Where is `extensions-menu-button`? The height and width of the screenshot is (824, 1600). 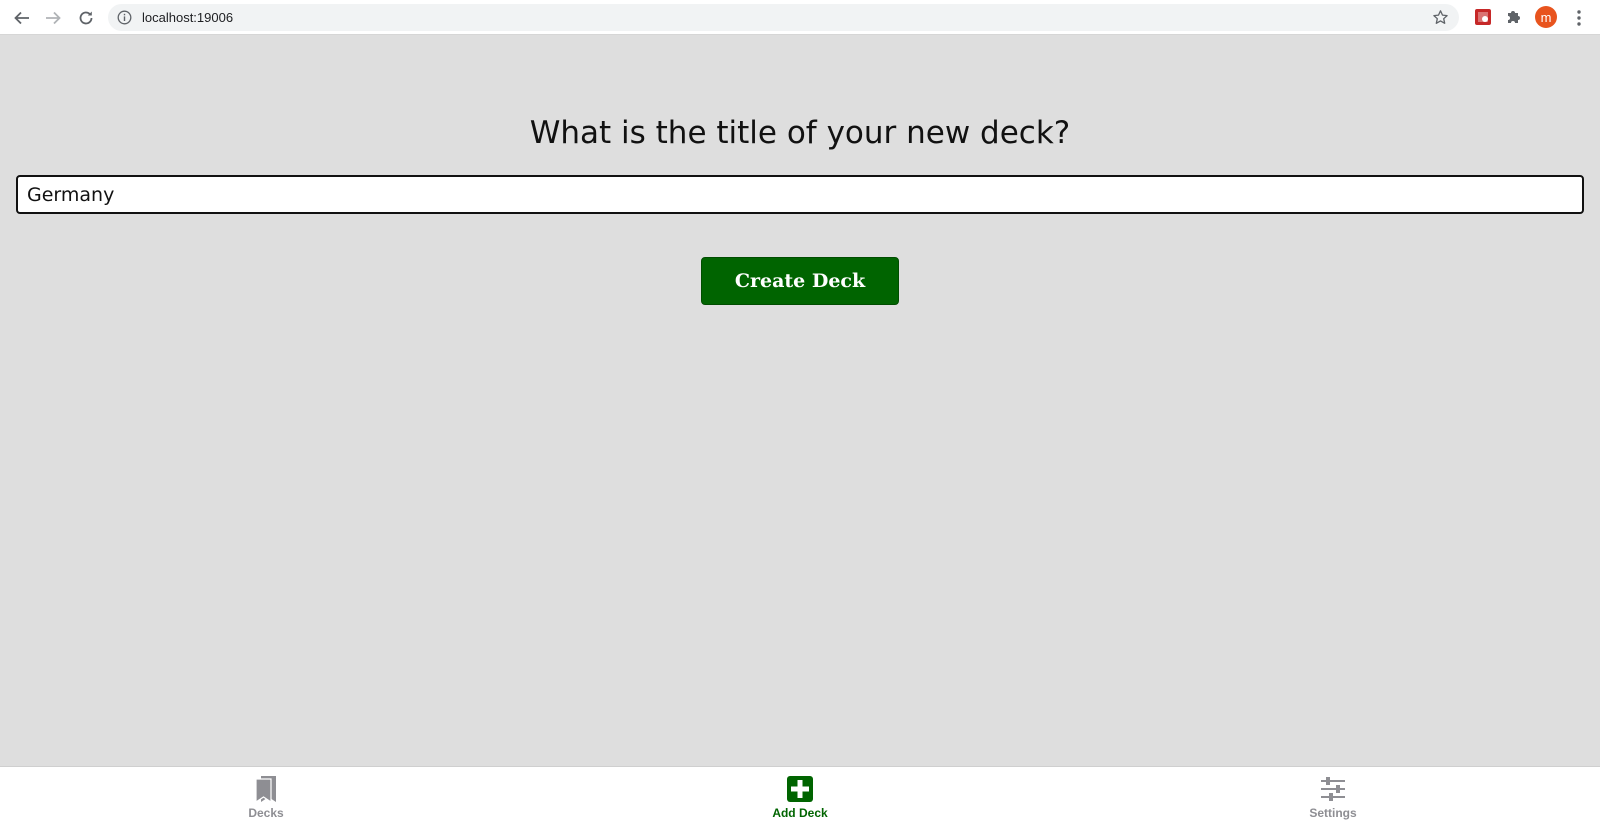
extensions-menu-button is located at coordinates (1514, 17).